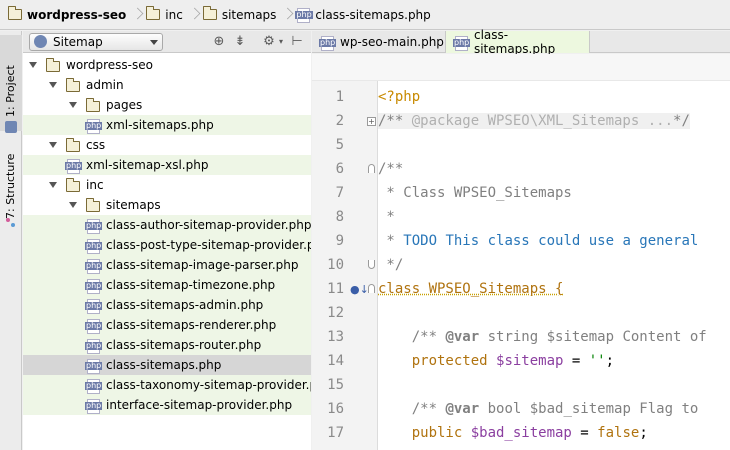 Image resolution: width=730 pixels, height=450 pixels. Describe the element at coordinates (593, 337) in the screenshot. I see `code-token: string $sitemap Content of` at that location.